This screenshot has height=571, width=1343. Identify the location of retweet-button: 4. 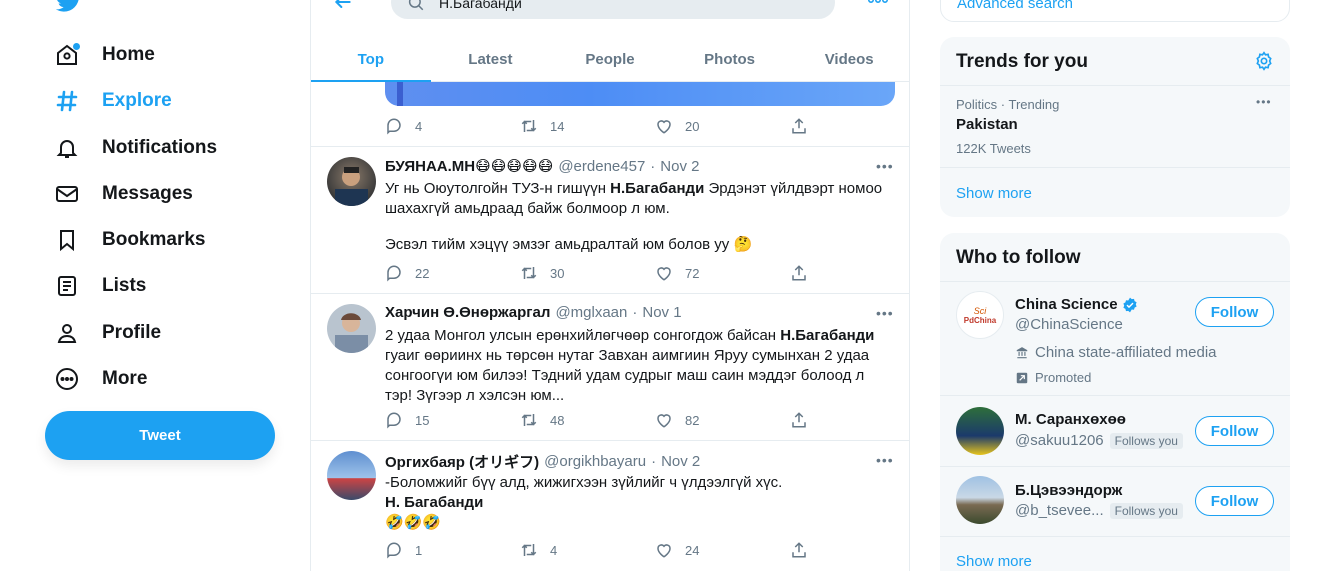
(587, 550).